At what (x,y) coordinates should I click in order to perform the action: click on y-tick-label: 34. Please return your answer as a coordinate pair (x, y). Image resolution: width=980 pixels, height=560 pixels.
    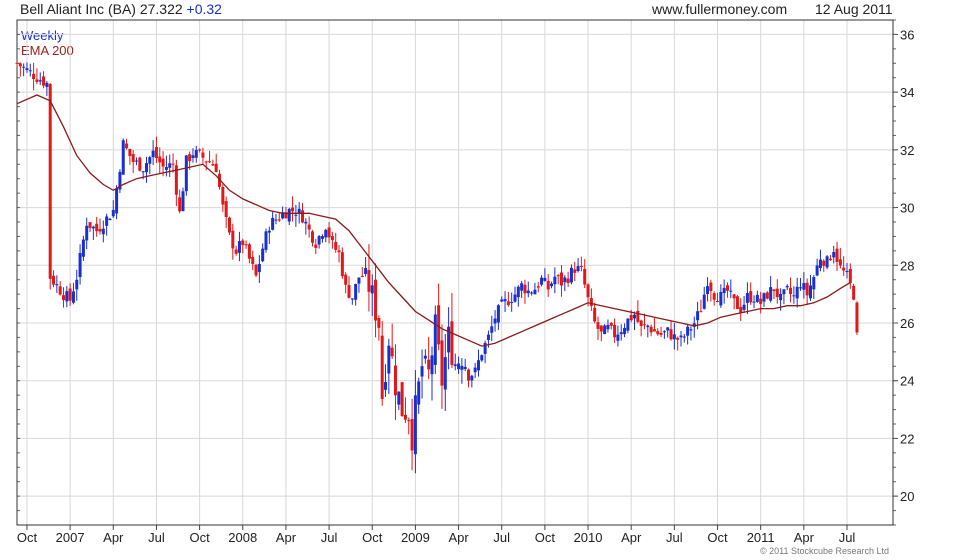
    Looking at the image, I should click on (907, 92).